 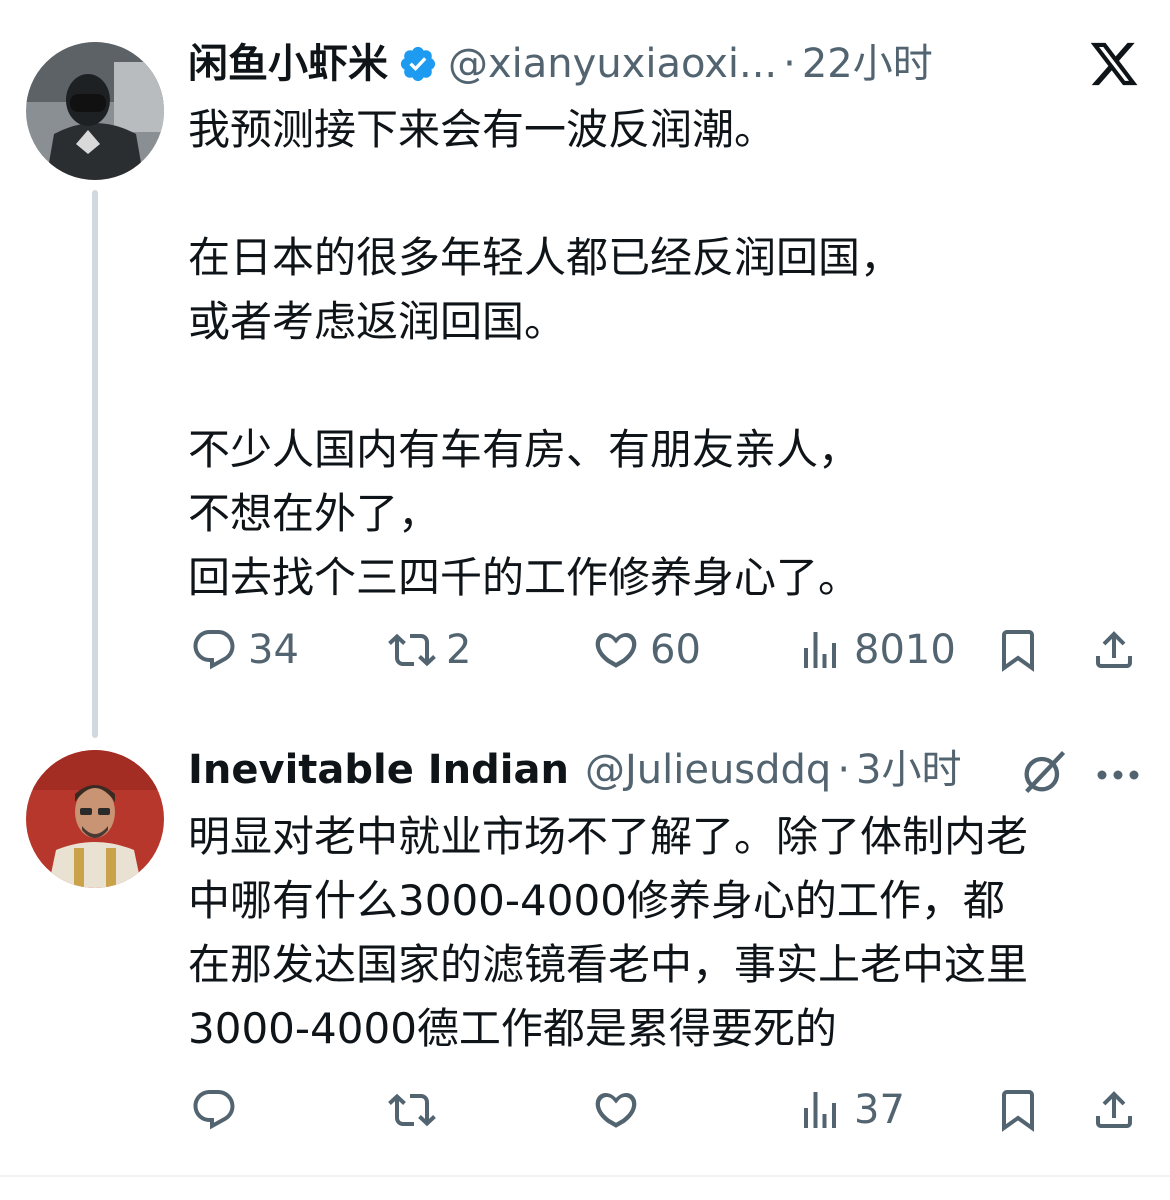 What do you see at coordinates (675, 650) in the screenshot?
I see `like-count: 60` at bounding box center [675, 650].